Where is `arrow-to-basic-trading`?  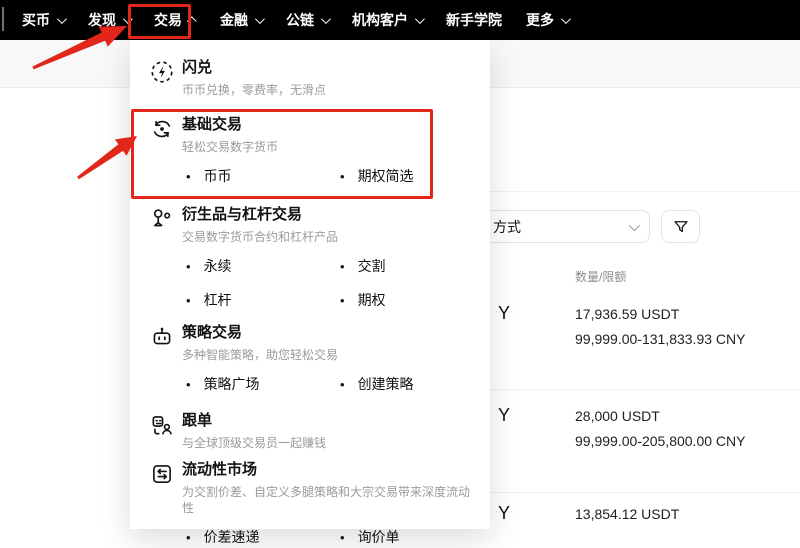
arrow-to-basic-trading is located at coordinates (107, 158).